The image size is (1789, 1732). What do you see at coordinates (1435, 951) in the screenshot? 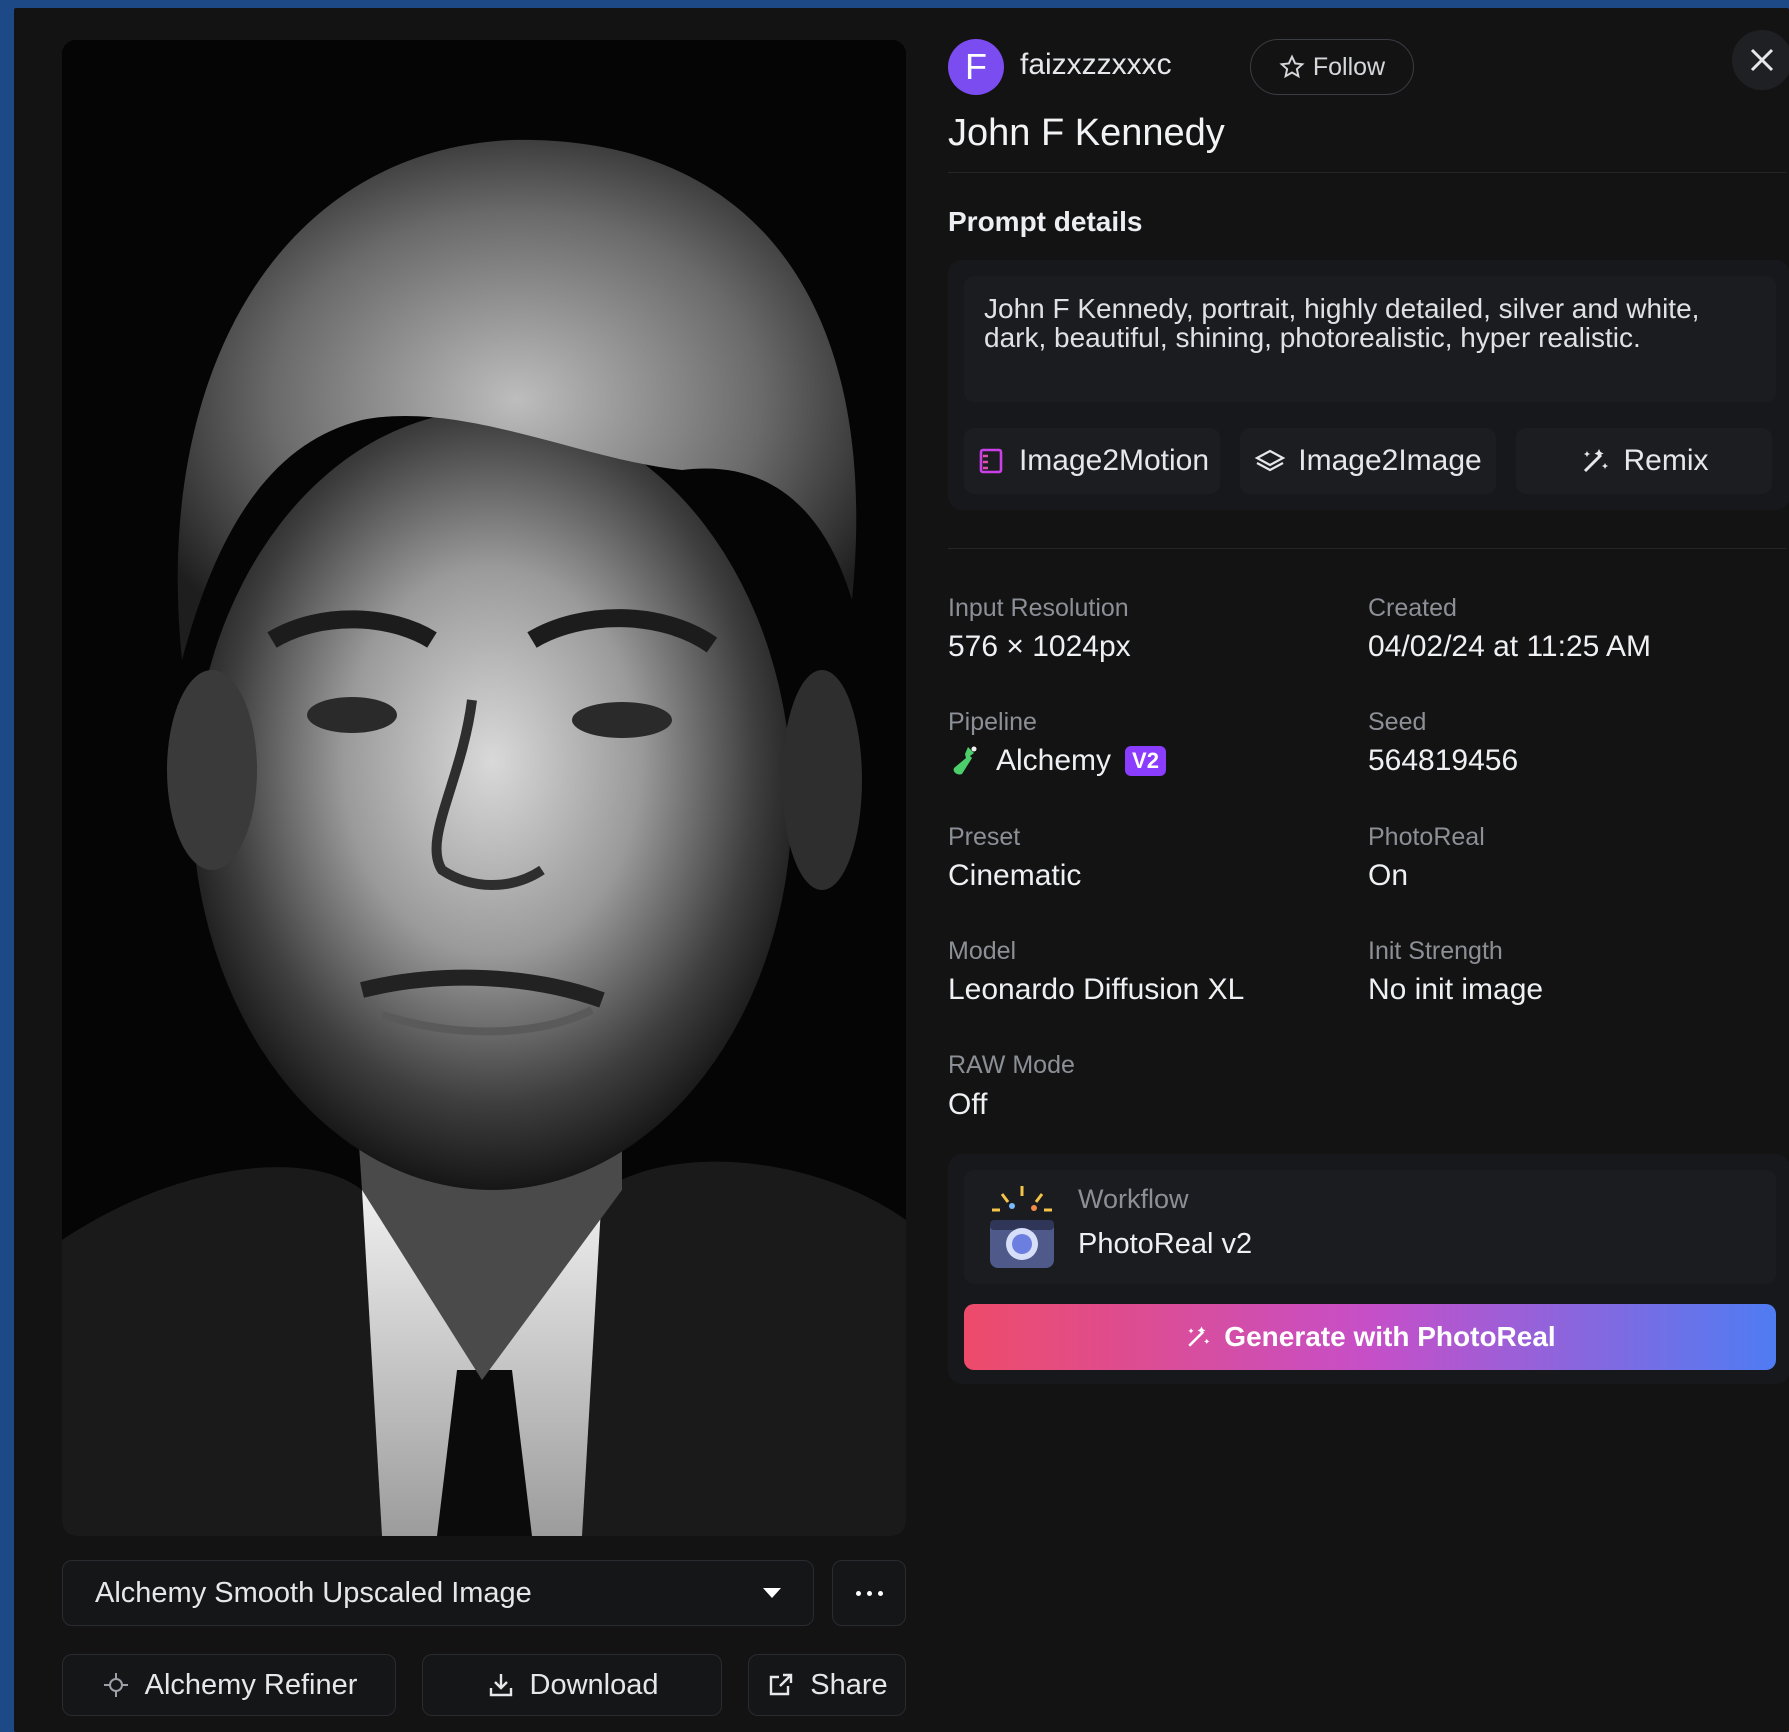
I see `init-strength-label: Init Strength` at bounding box center [1435, 951].